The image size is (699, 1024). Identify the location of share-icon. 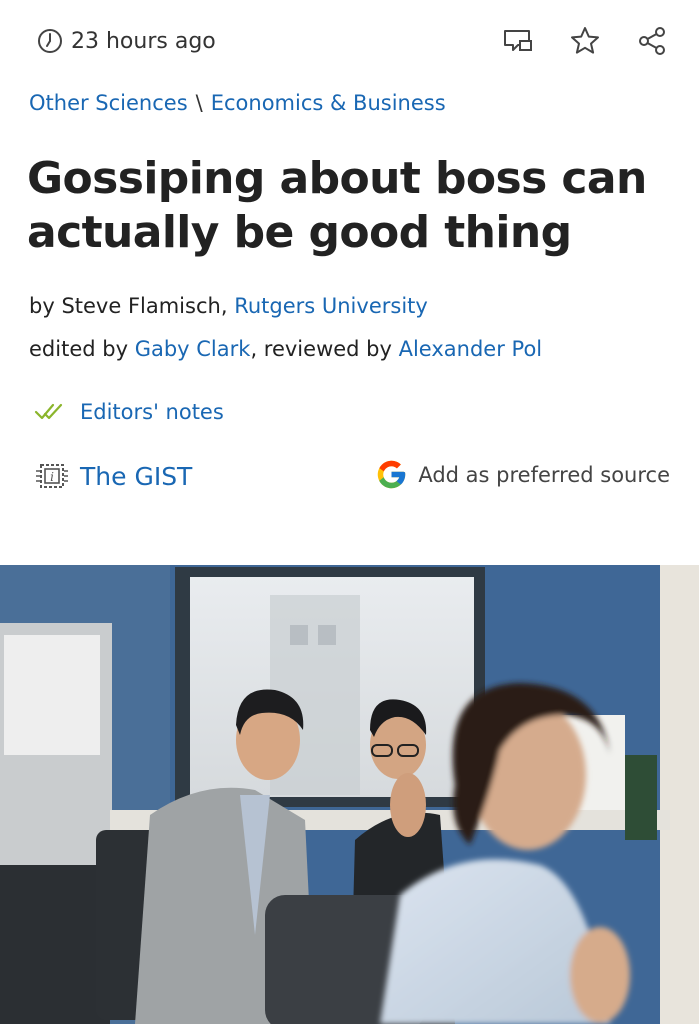
(652, 41).